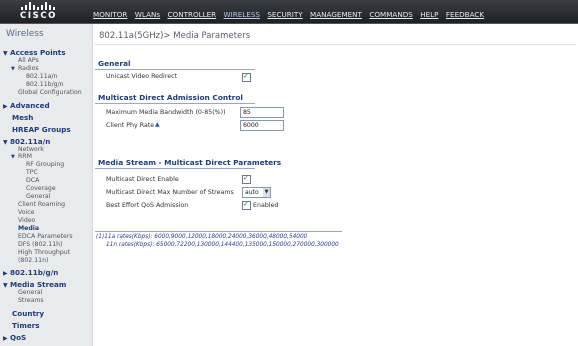 The width and height of the screenshot is (578, 346). I want to click on sidebar-item-radio-a: 802.11a/n, so click(41, 76).